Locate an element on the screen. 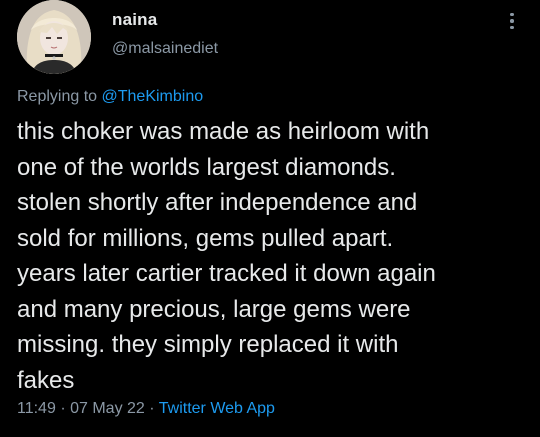  tweet-text-line: this choker was made as heirloom with is located at coordinates (223, 131).